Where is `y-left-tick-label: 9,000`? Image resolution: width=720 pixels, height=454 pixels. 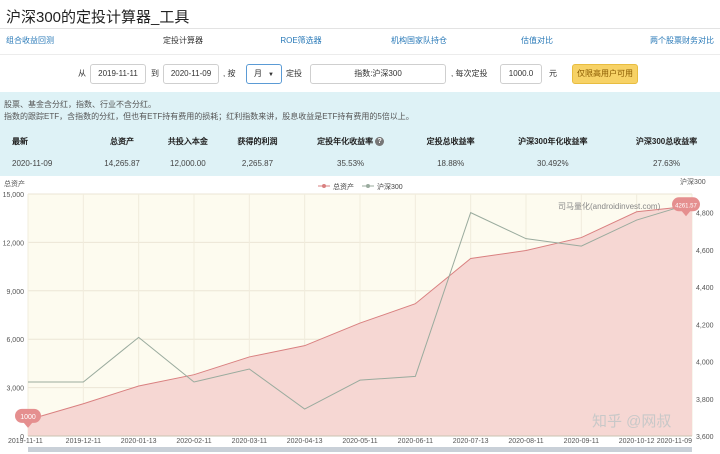
y-left-tick-label: 9,000 is located at coordinates (15, 292).